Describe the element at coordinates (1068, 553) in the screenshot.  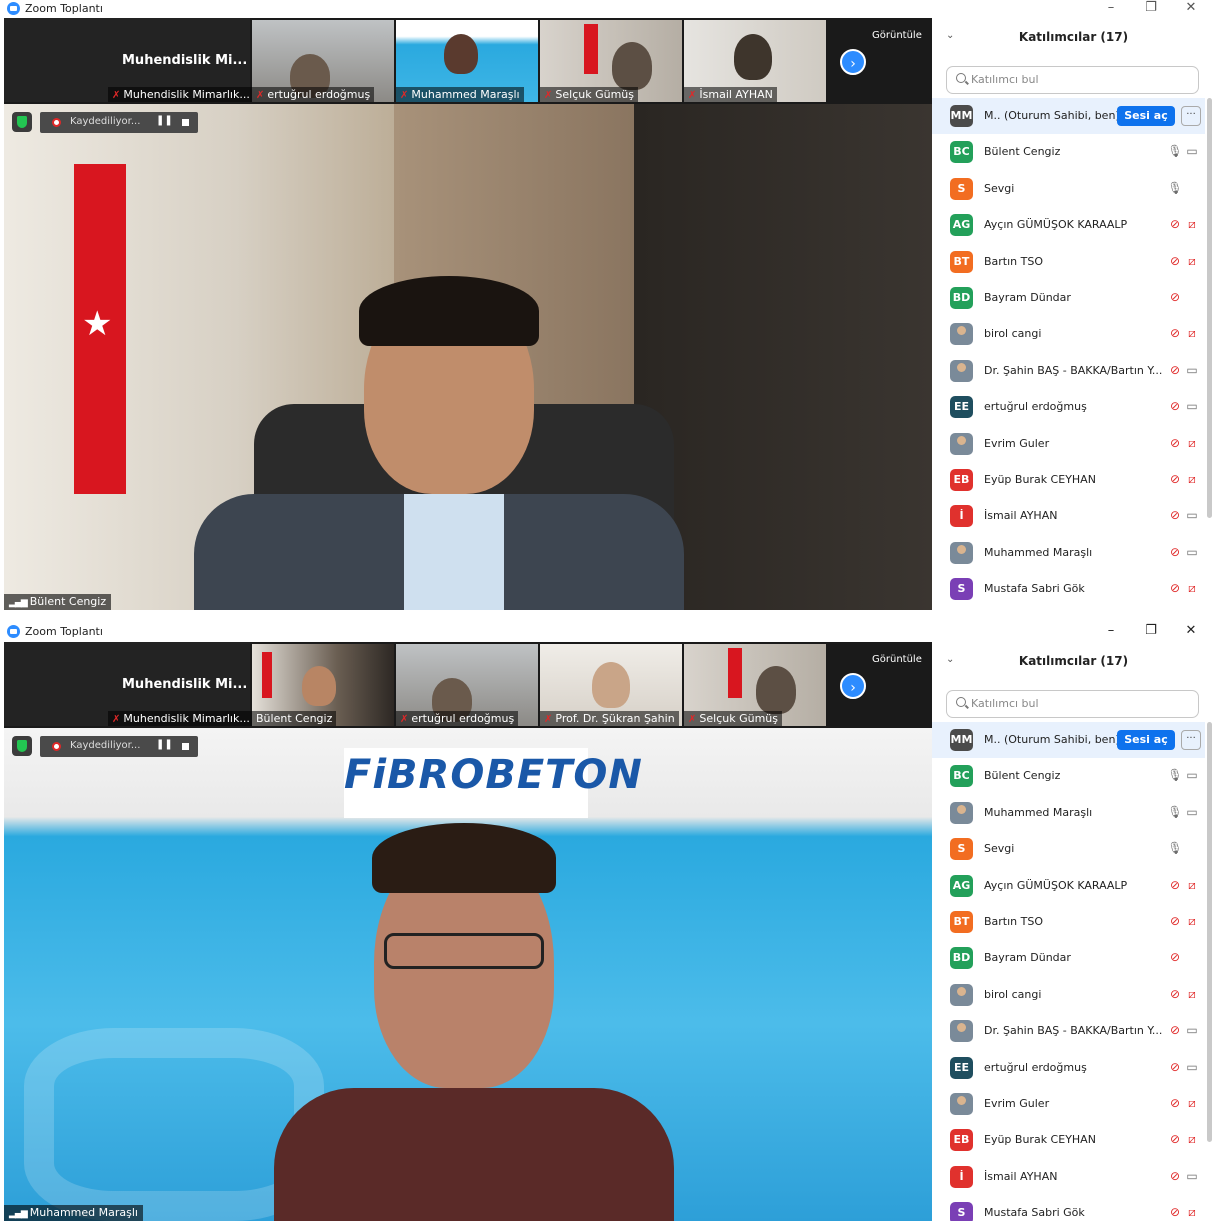
I see `participant-row: Muhammed Maraşlı ⊘ ▭` at that location.